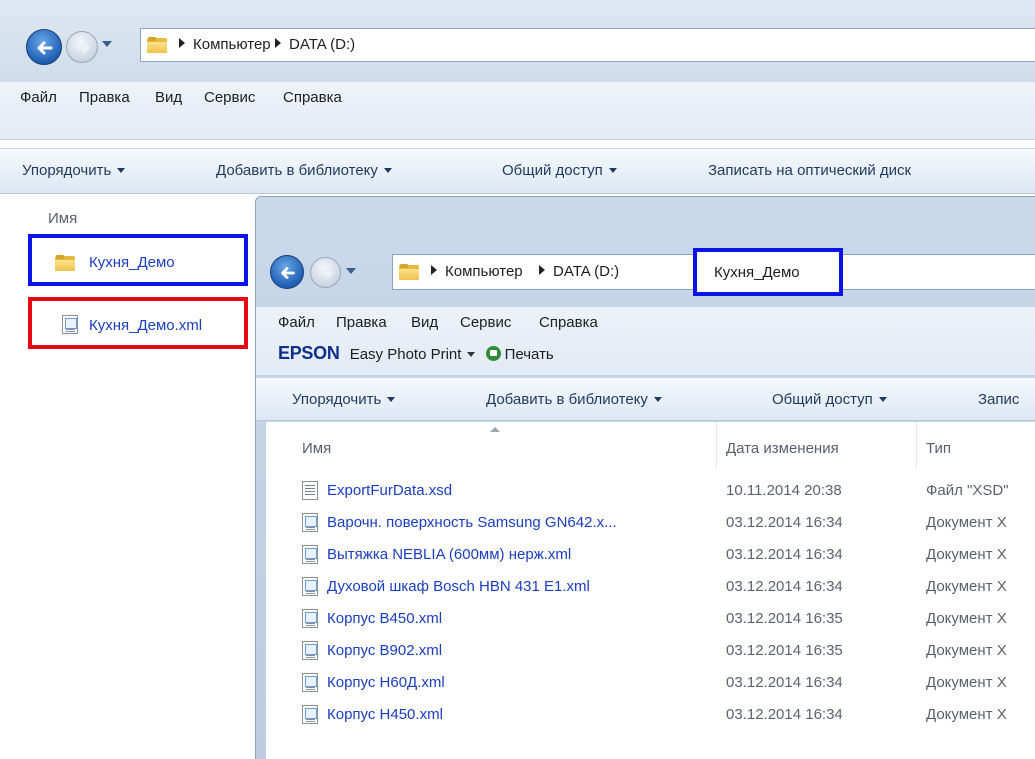 This screenshot has width=1035, height=759. Describe the element at coordinates (458, 586) in the screenshot. I see `file-name: Духовой шкаф Bosch HBN 431 E1.xml` at that location.